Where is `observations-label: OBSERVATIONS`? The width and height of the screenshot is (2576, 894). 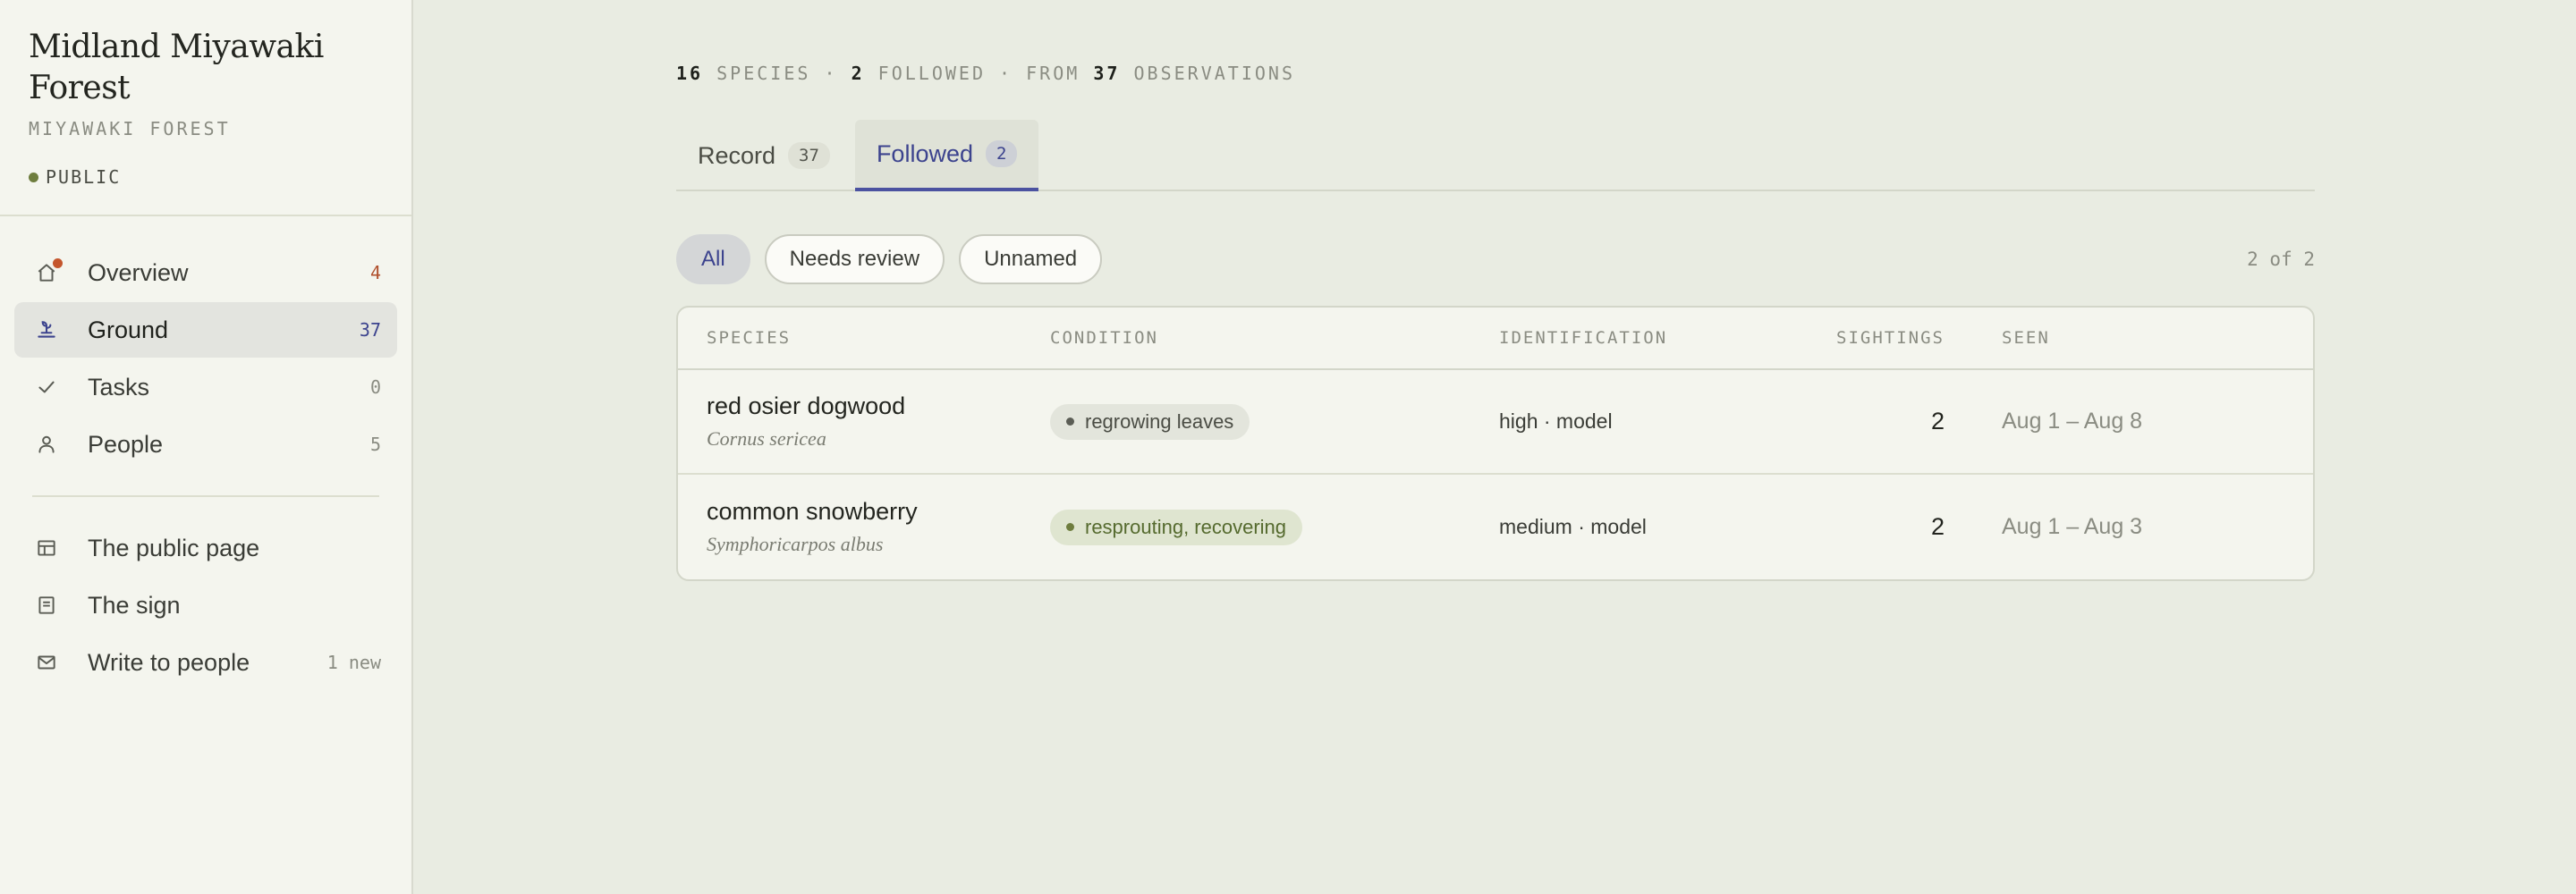
observations-label: OBSERVATIONS is located at coordinates (1214, 73).